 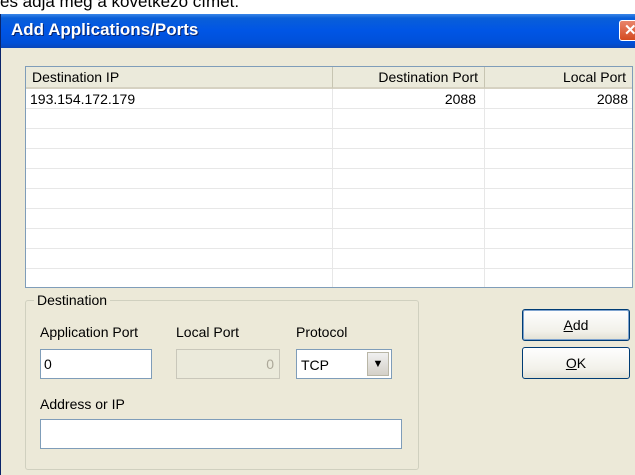 What do you see at coordinates (179, 78) in the screenshot?
I see `column-header-destination-ip: Destination IP` at bounding box center [179, 78].